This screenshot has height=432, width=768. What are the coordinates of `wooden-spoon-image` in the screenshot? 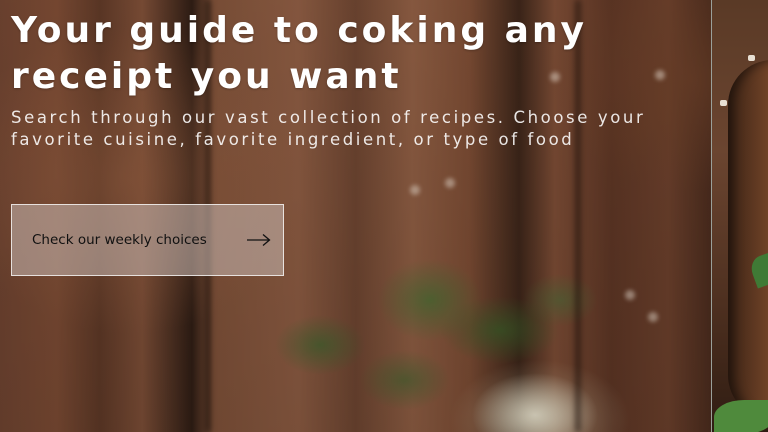 It's located at (748, 240).